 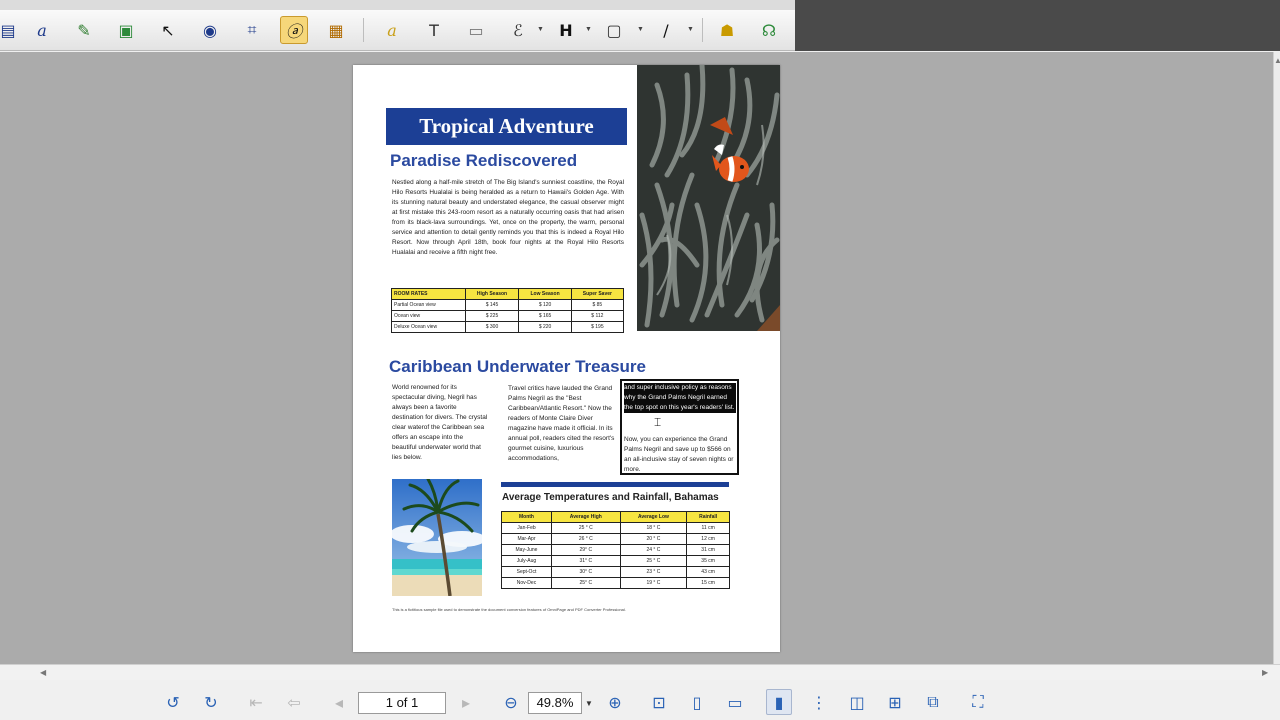 What do you see at coordinates (895, 702) in the screenshot?
I see `continuous-facing-icon: ⊞` at bounding box center [895, 702].